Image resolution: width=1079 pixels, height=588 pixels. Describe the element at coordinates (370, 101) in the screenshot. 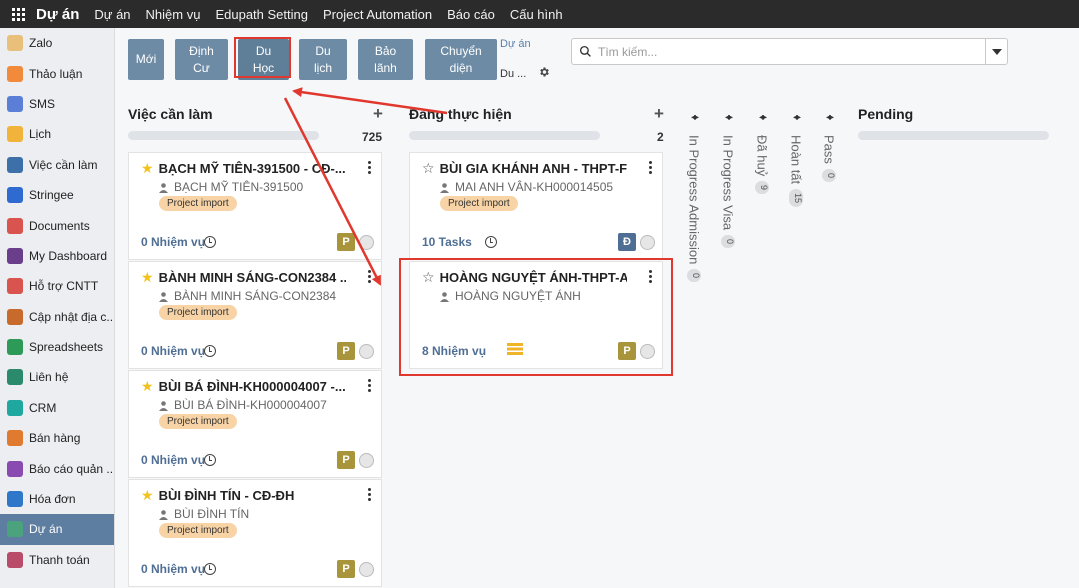

I see `arrow-to-du-hoc` at that location.